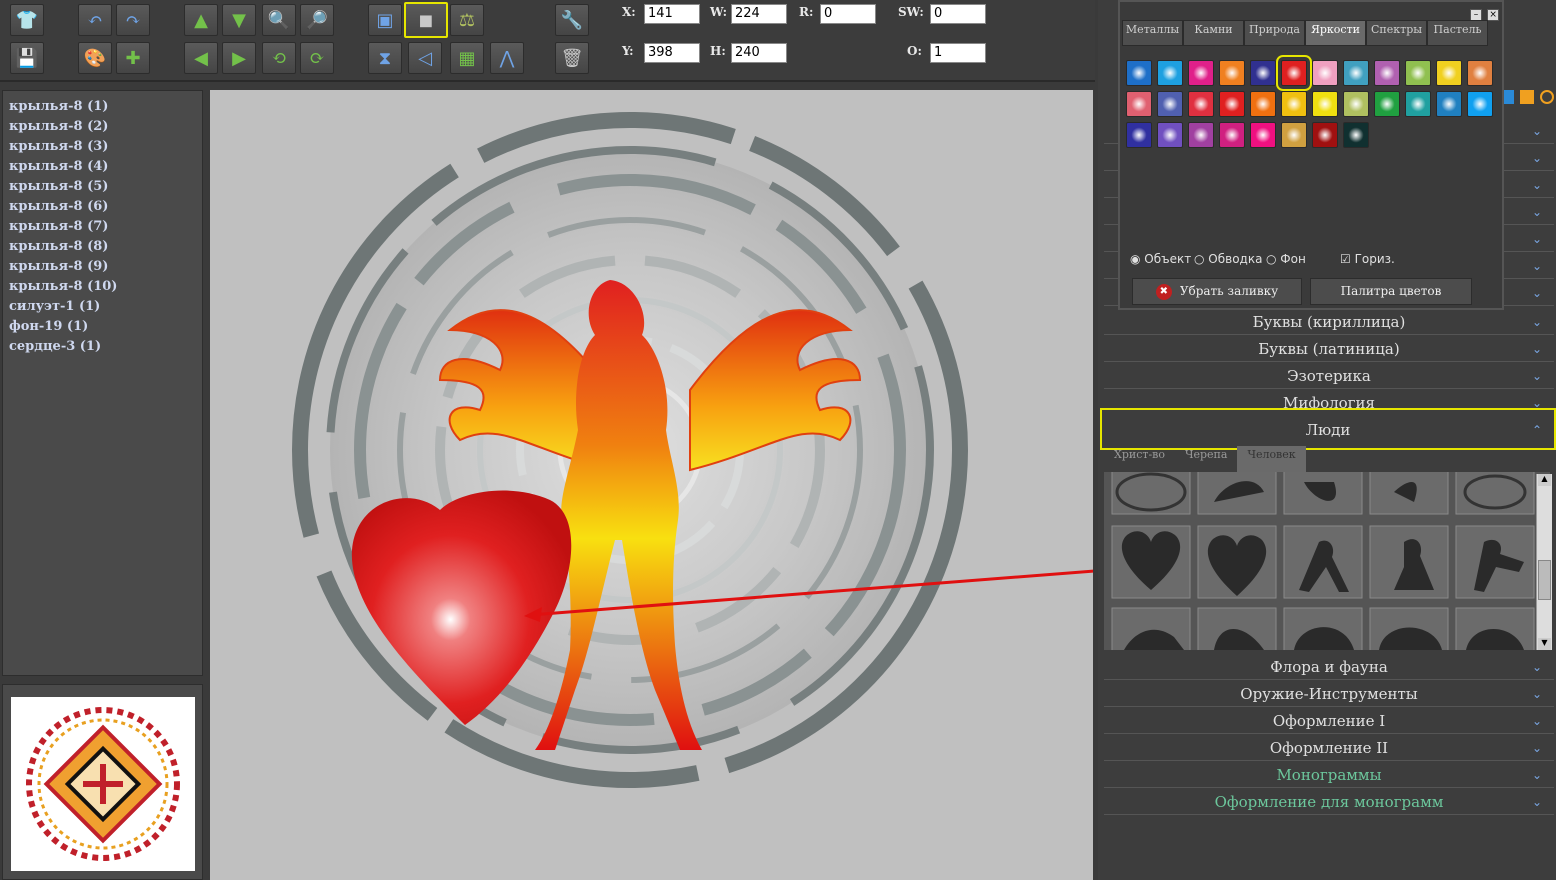  Describe the element at coordinates (1493, 15) in the screenshot. I see `close-icon: ×` at that location.